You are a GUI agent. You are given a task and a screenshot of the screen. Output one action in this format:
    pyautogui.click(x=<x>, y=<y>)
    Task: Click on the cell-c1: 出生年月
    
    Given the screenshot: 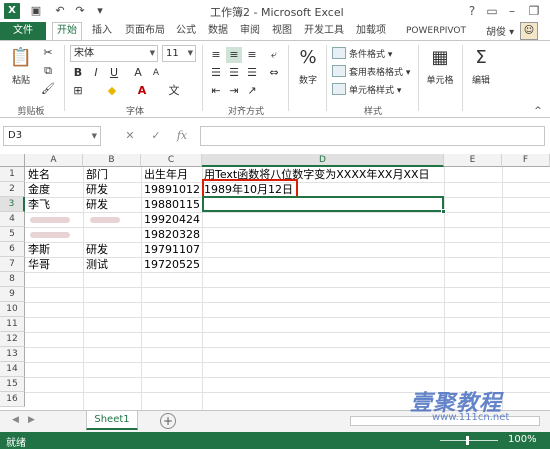 What is the action you would take?
    pyautogui.click(x=166, y=174)
    